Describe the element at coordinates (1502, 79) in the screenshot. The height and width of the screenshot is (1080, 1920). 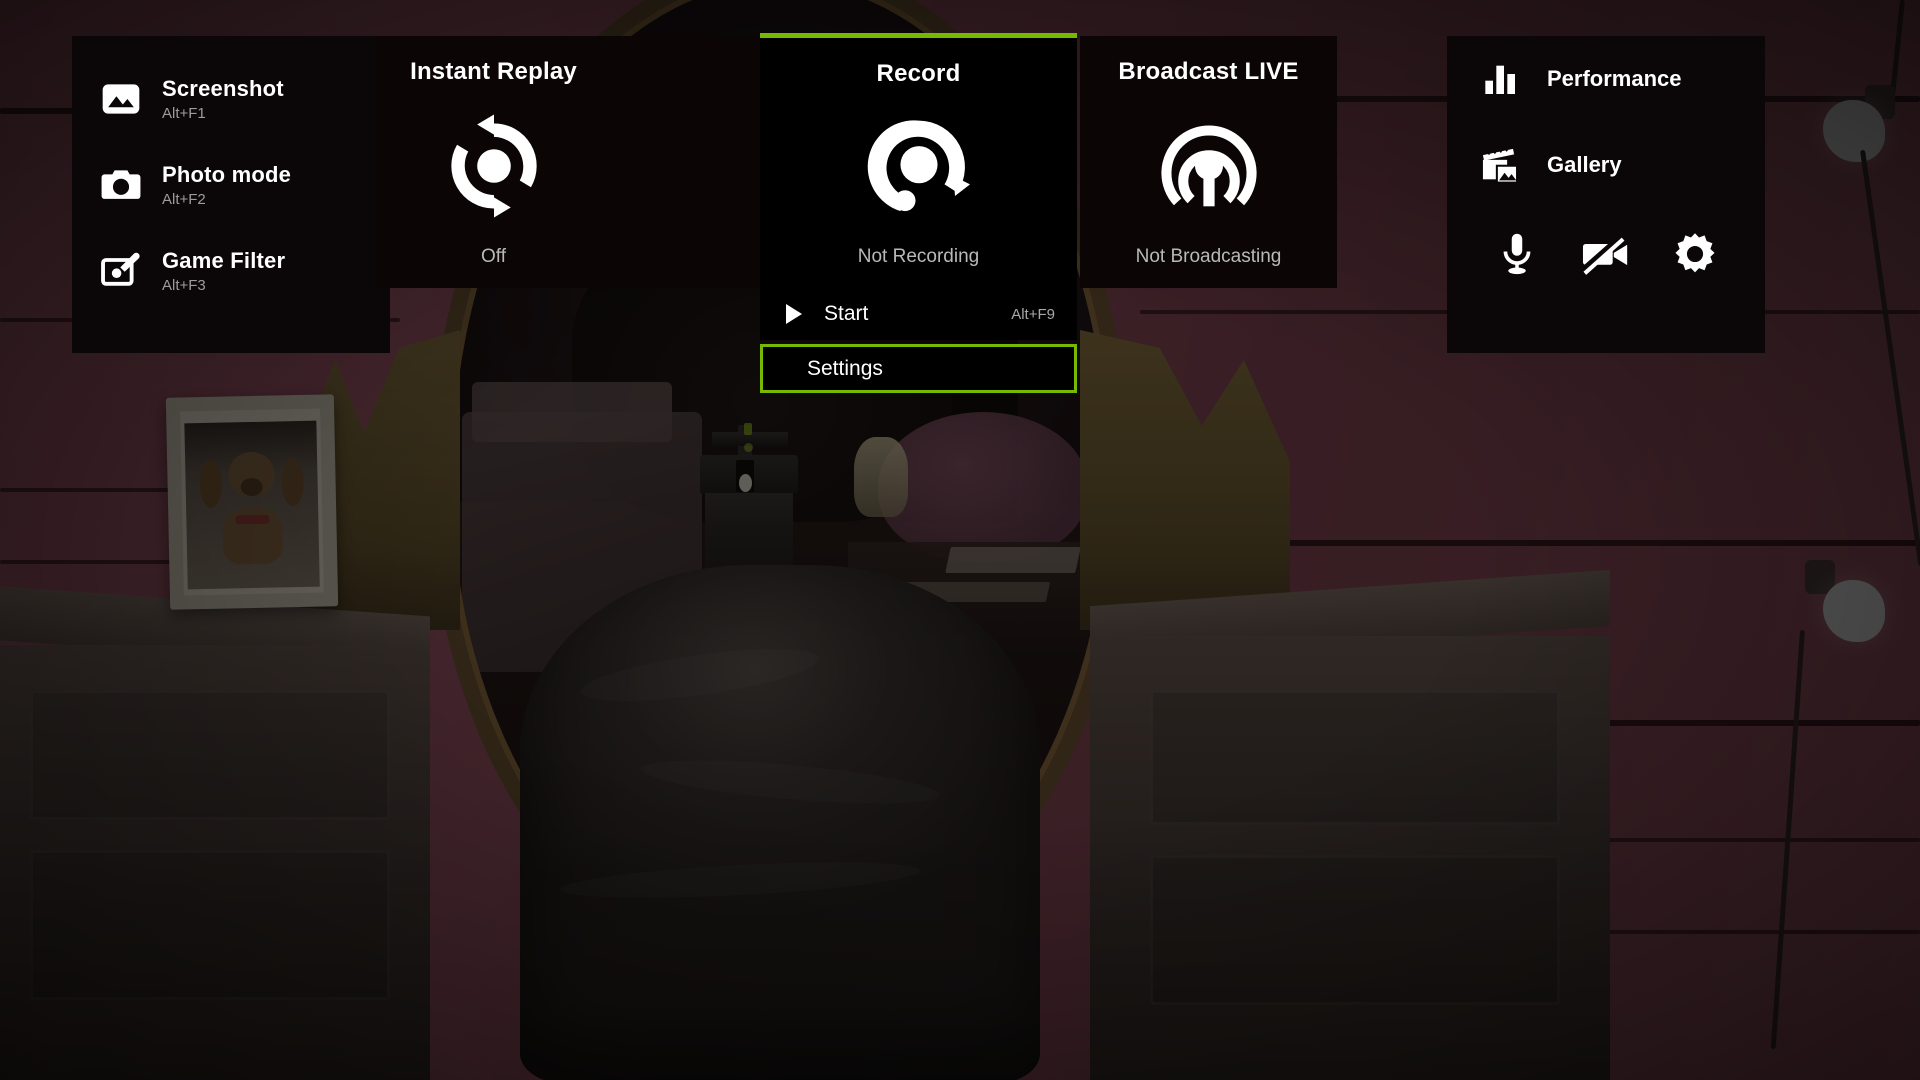
I see `bar-chart-icon` at that location.